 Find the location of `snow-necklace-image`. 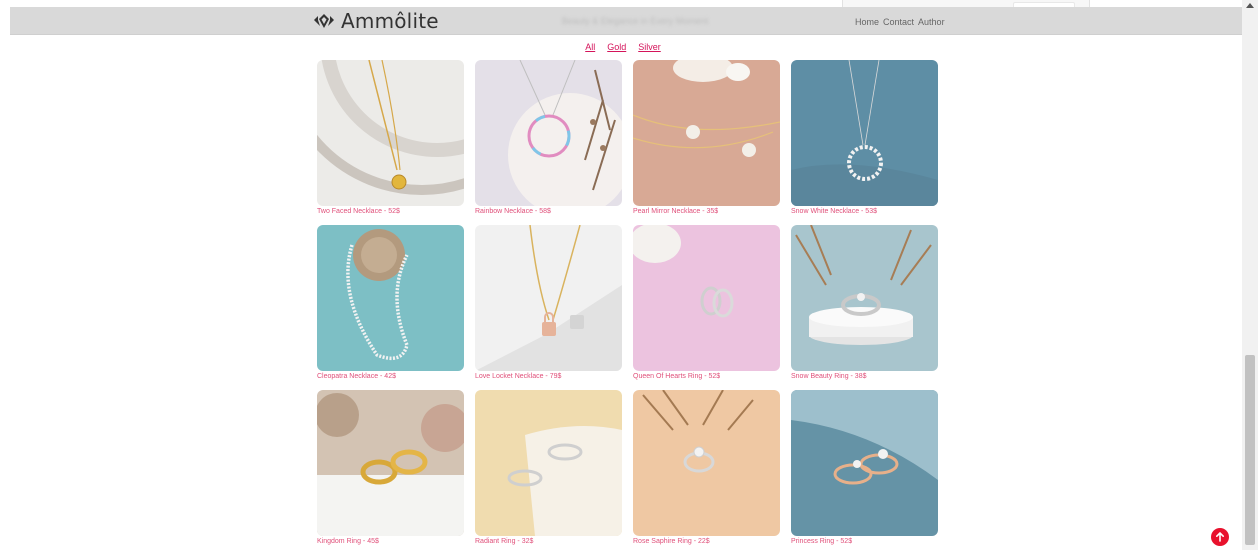

snow-necklace-image is located at coordinates (864, 133).